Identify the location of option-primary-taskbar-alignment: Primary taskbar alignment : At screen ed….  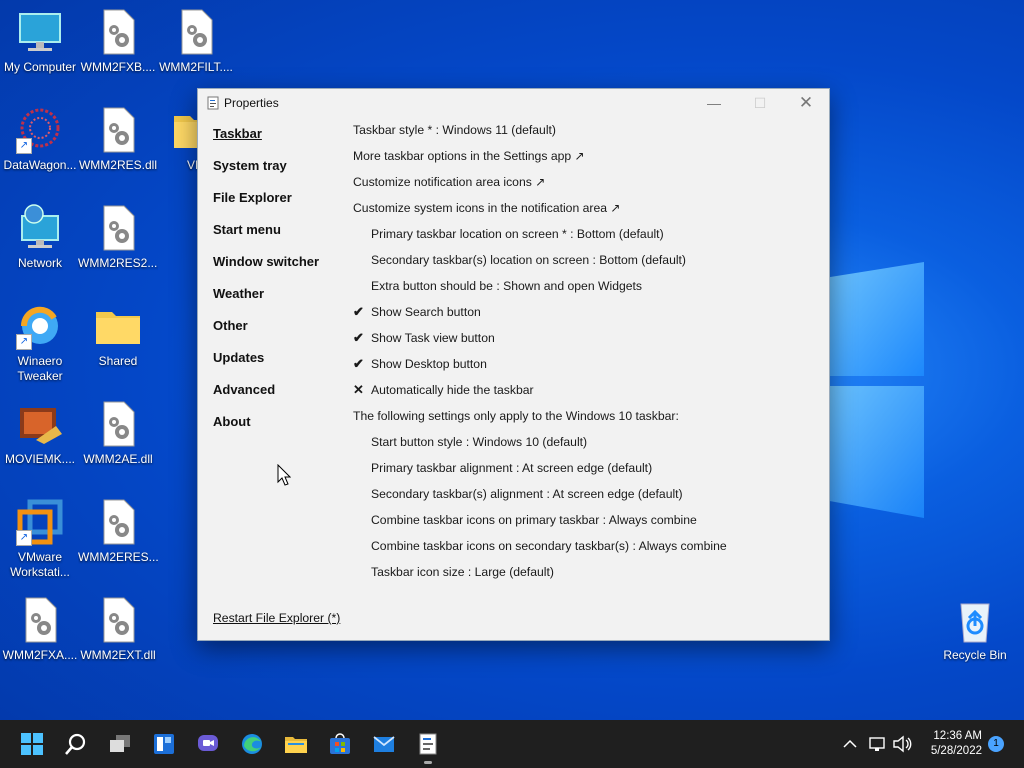
(587, 474).